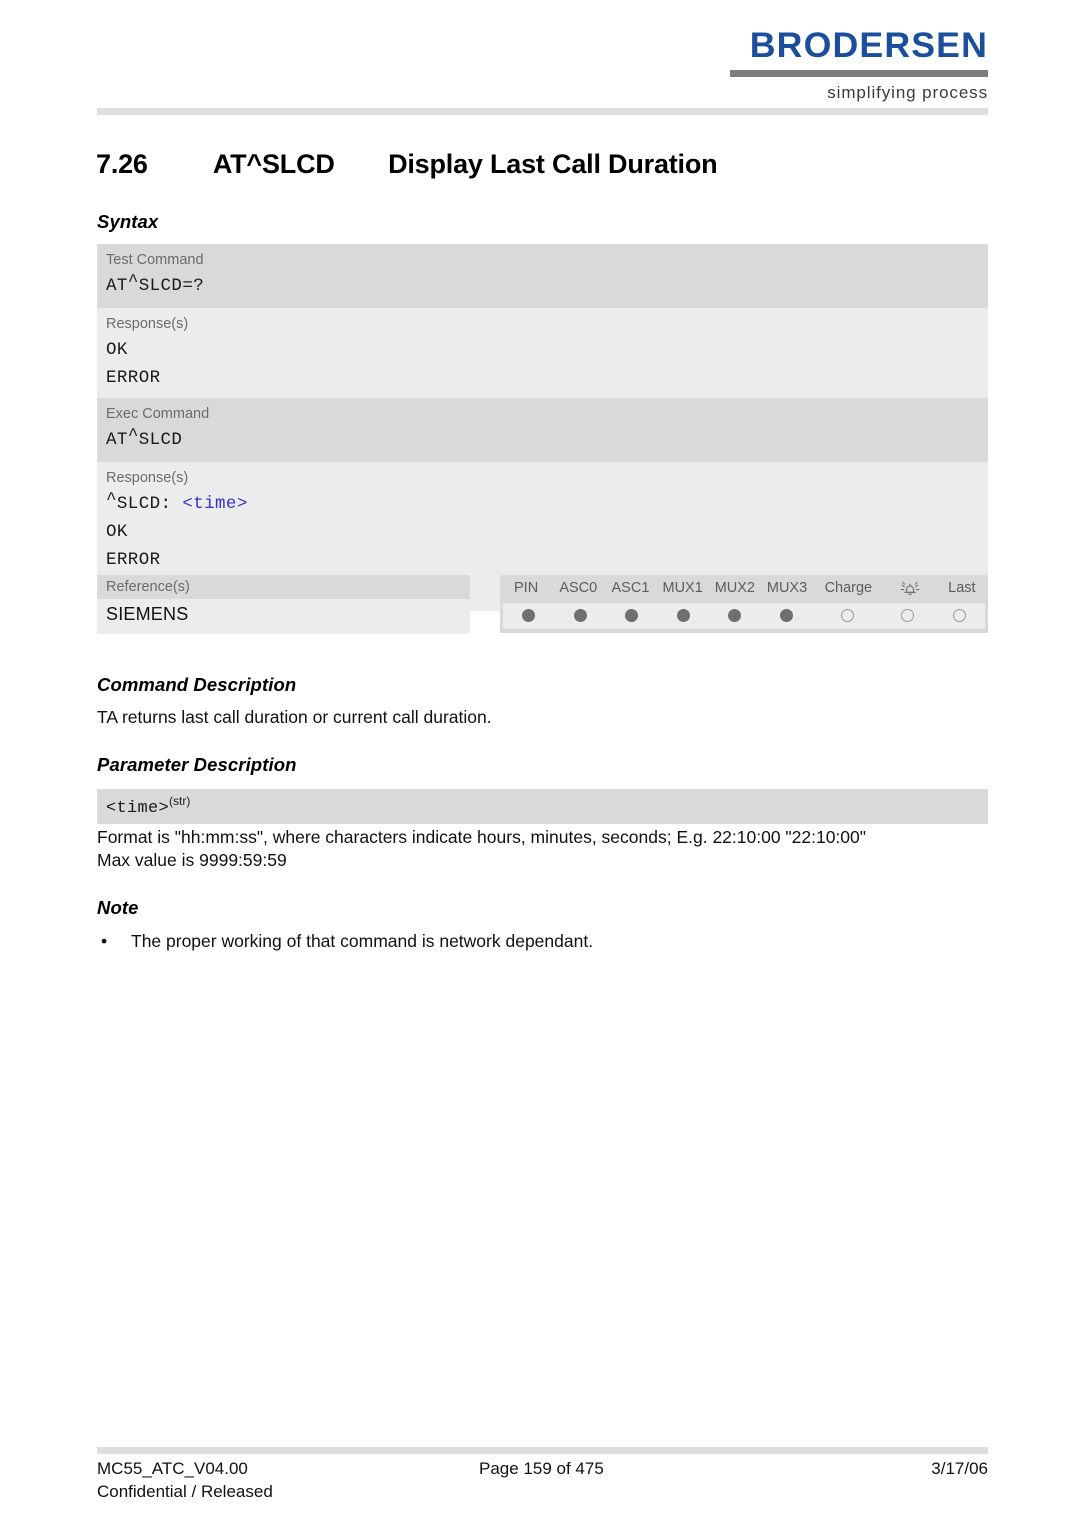  Describe the element at coordinates (117, 286) in the screenshot. I see `test-command-prefix: AT` at that location.